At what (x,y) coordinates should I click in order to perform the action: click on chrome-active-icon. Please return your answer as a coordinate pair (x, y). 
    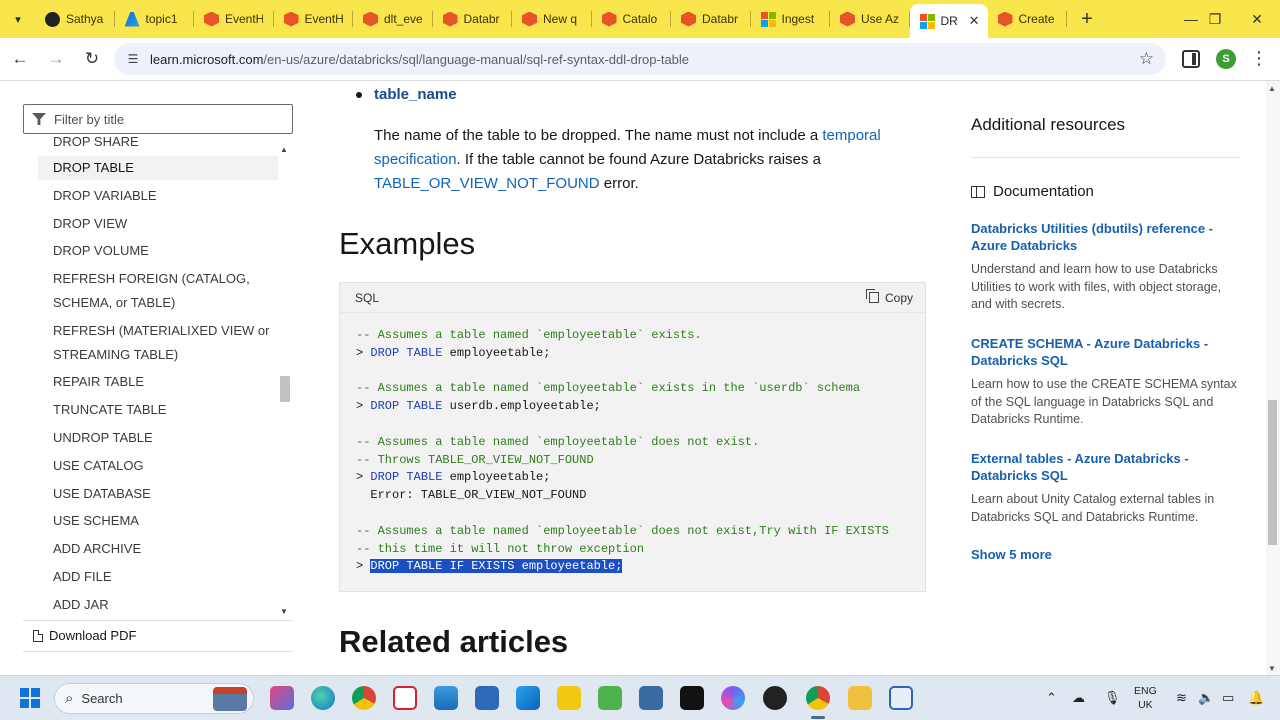
    Looking at the image, I should click on (818, 698).